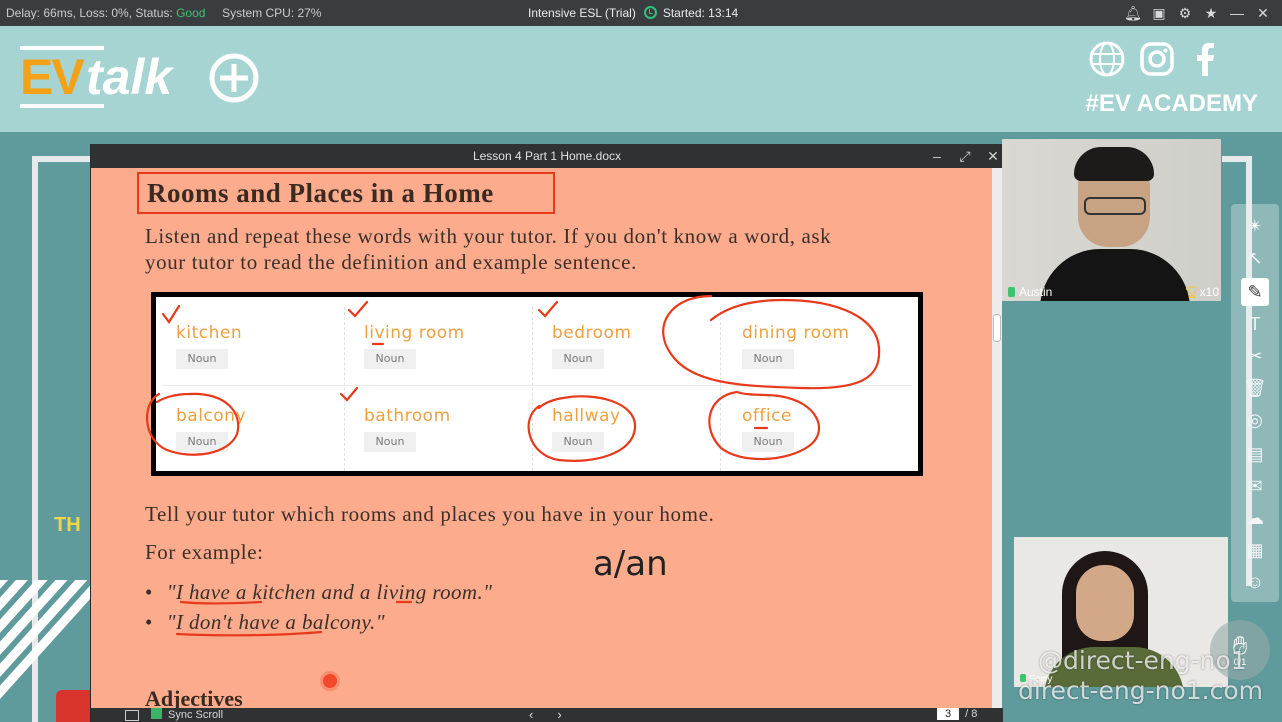  I want to click on document-footer: Sync Scroll ‹› 3 / 8, so click(547, 714).